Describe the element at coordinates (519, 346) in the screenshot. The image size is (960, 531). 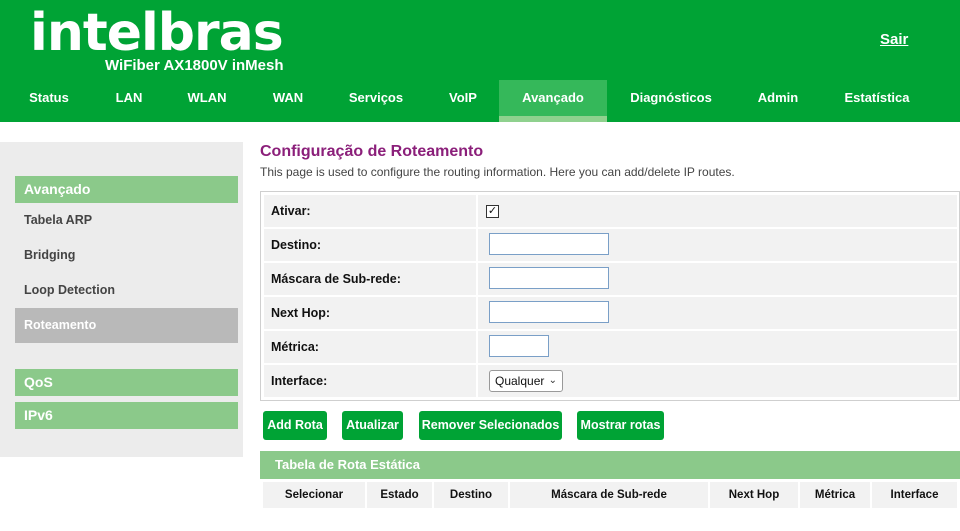
I see `metrica-input` at that location.